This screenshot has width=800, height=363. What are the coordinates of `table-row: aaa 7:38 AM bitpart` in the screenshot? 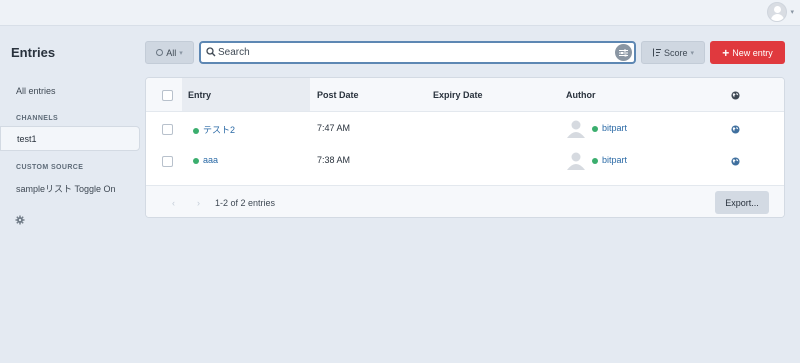 It's located at (465, 161).